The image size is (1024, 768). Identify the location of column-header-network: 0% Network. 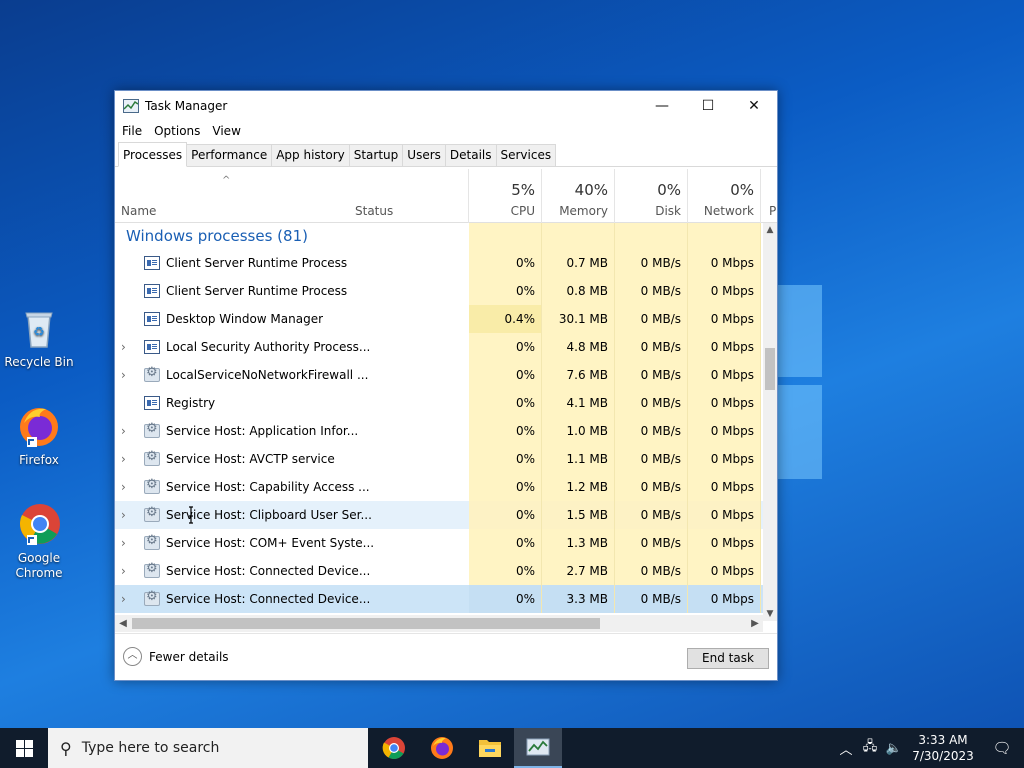
(724, 196).